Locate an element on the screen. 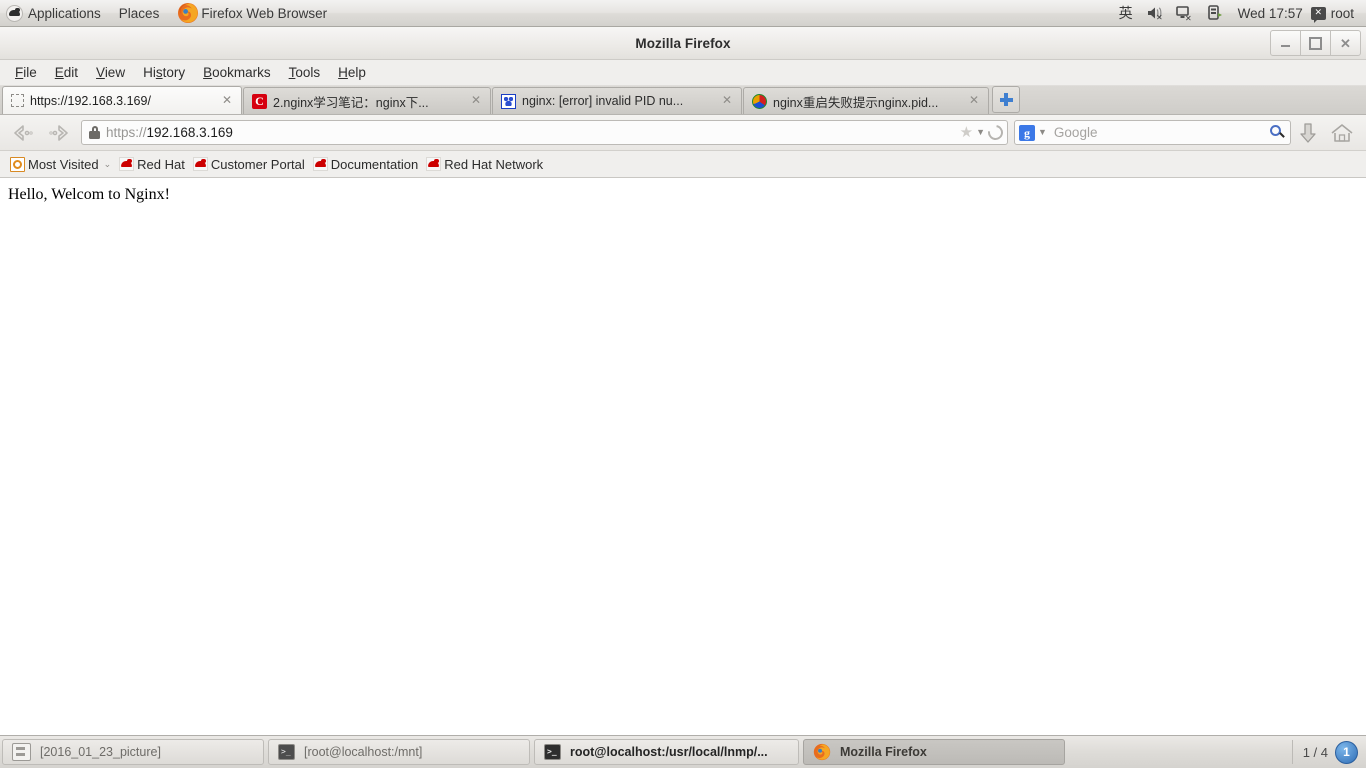 The image size is (1366, 768). bookmark-customer-portal: Customer Portal is located at coordinates (251, 164).